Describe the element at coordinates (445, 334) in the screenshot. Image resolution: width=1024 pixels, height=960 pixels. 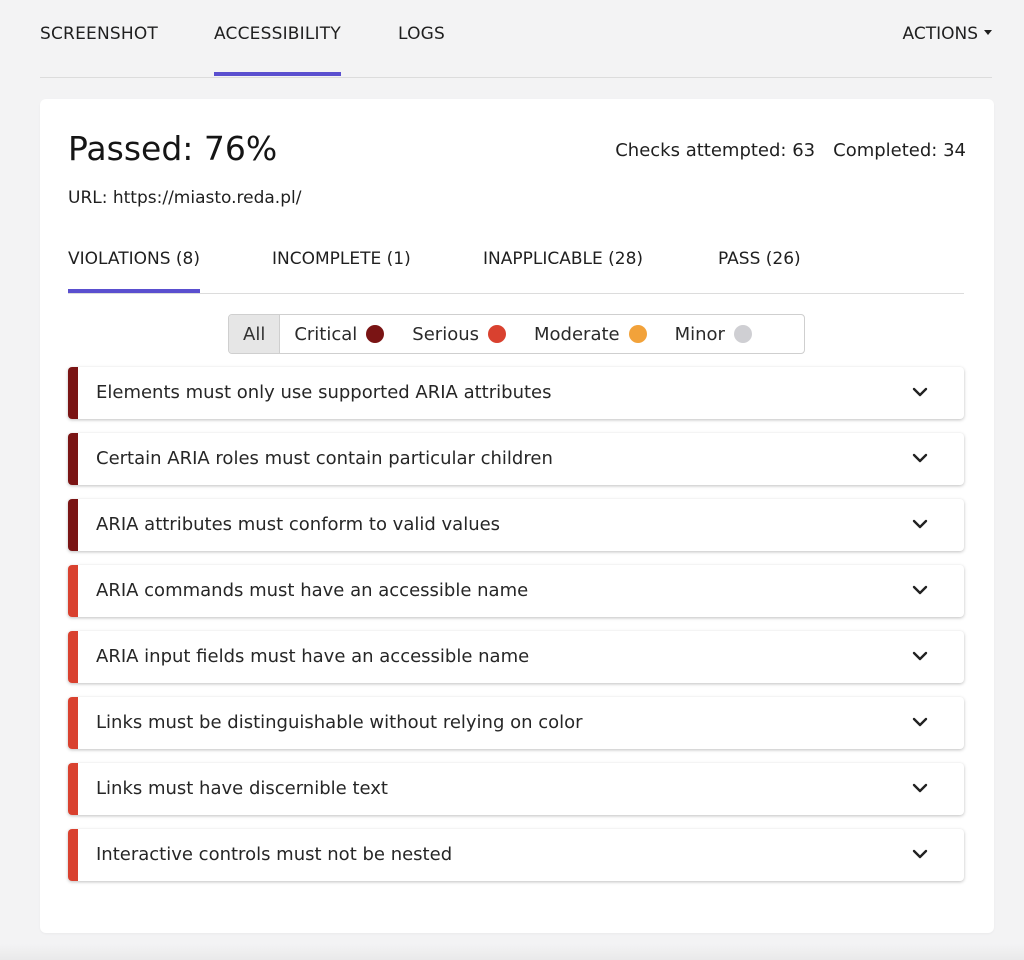
I see `filter-label: Serious` at that location.